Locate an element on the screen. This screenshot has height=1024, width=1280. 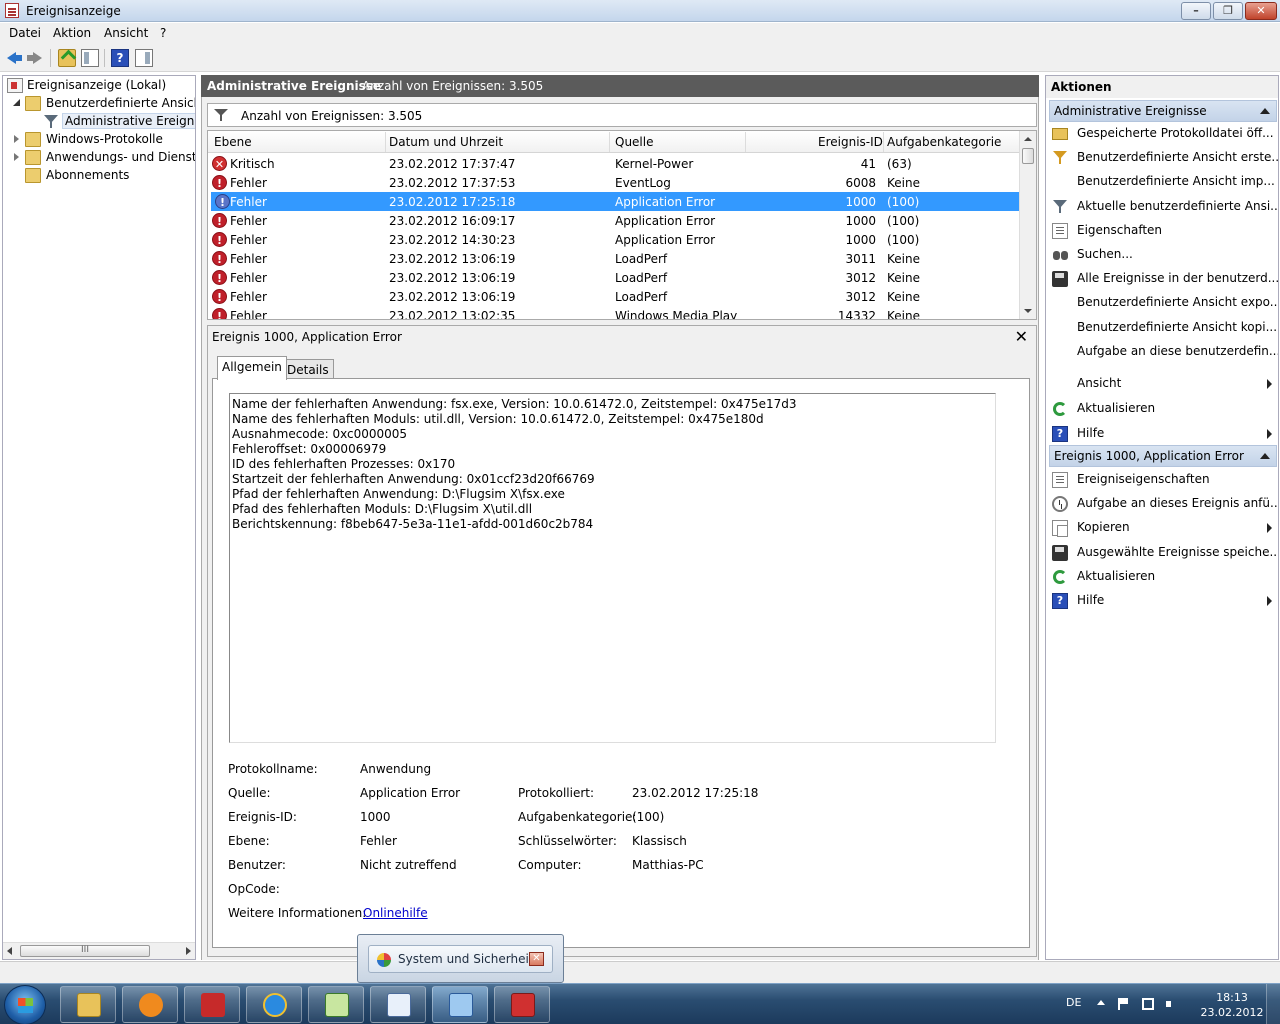
tree-item-app-service-logs: Anwendungs- und Dienstprotokolle is located at coordinates (99, 158).